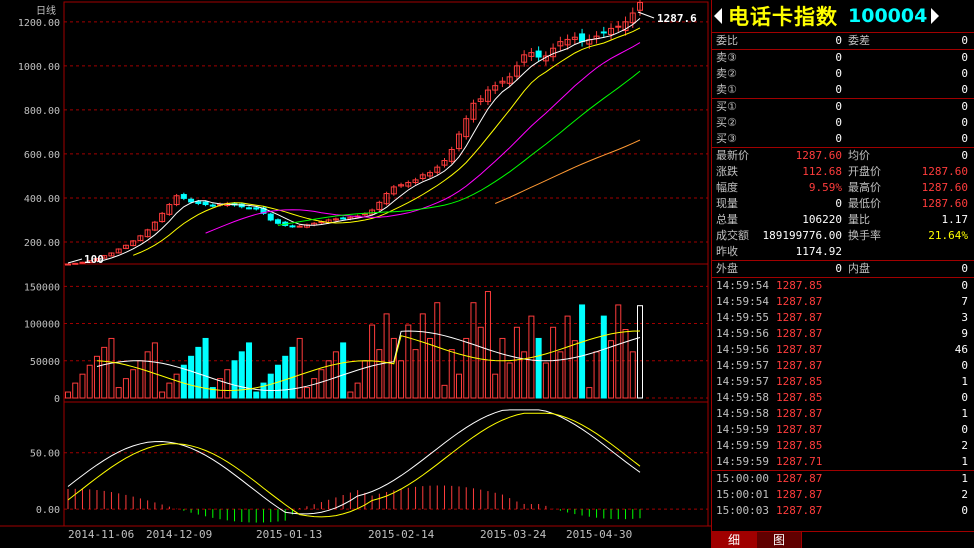 The width and height of the screenshot is (974, 548). What do you see at coordinates (42, 243) in the screenshot?
I see `price-tick-label: 200.00` at bounding box center [42, 243].